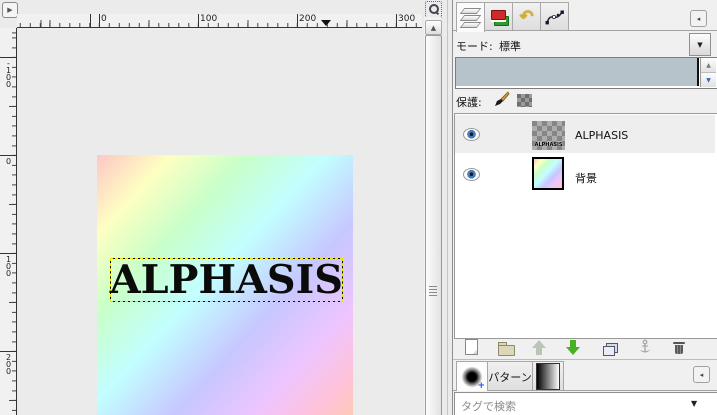 This screenshot has height=415, width=717. I want to click on undo-arrow-icon: ↶, so click(526, 17).